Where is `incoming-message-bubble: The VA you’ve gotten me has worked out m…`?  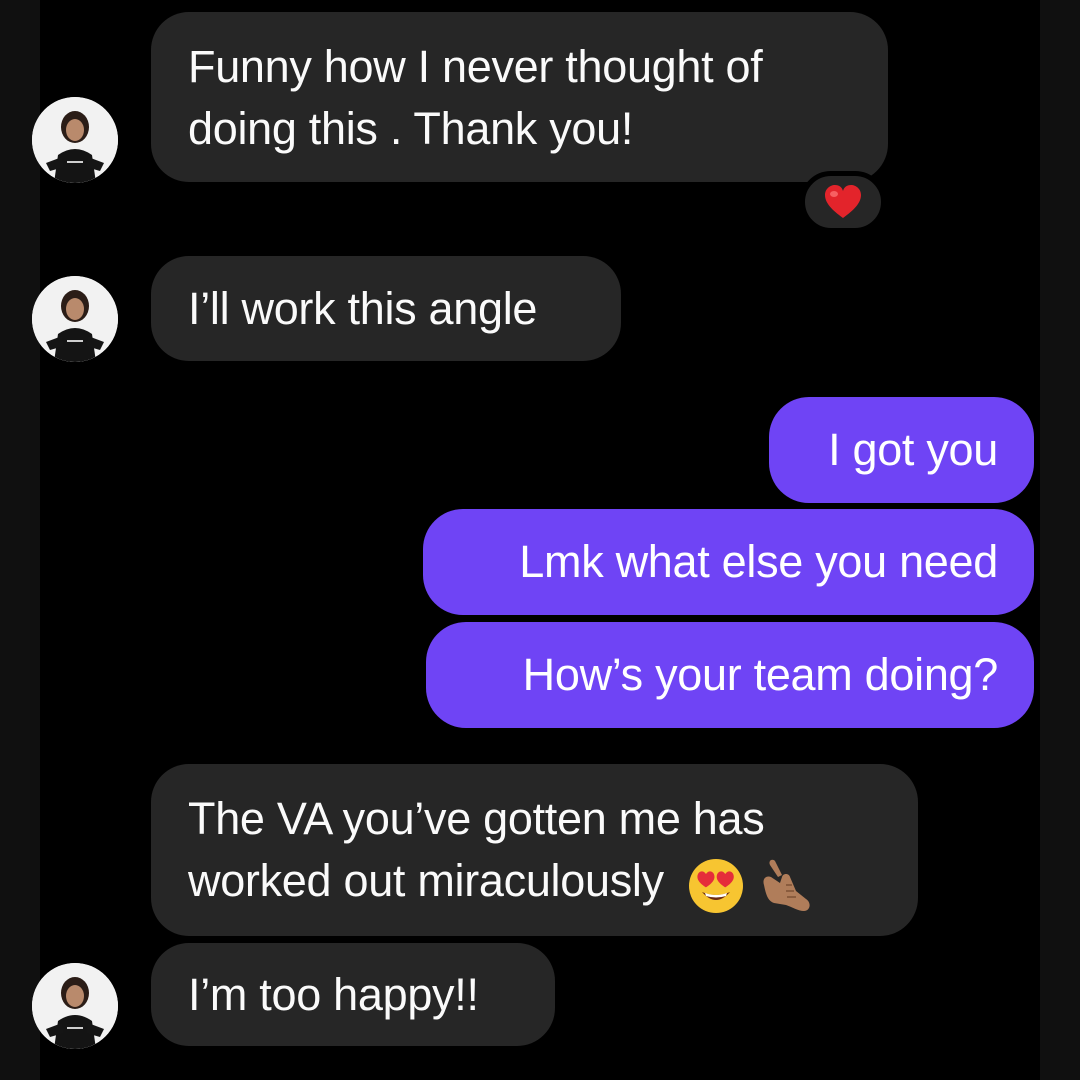 incoming-message-bubble: The VA you’ve gotten me has worked out m… is located at coordinates (534, 850).